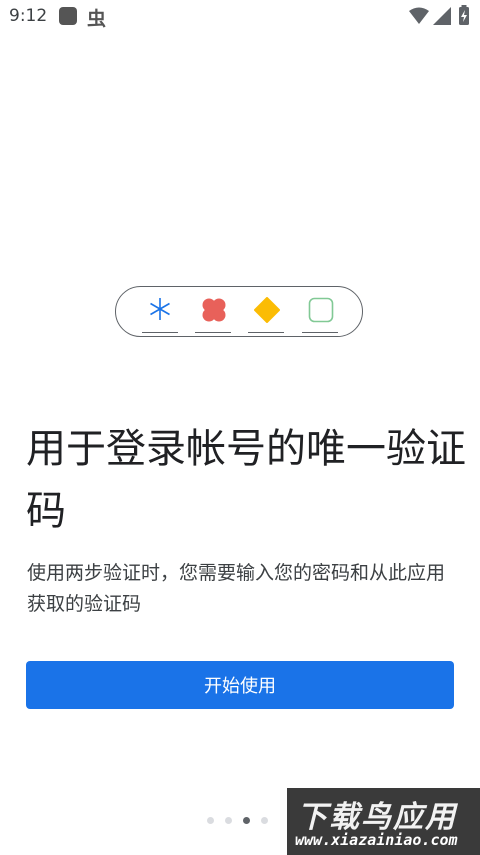  I want to click on signal-icon, so click(442, 18).